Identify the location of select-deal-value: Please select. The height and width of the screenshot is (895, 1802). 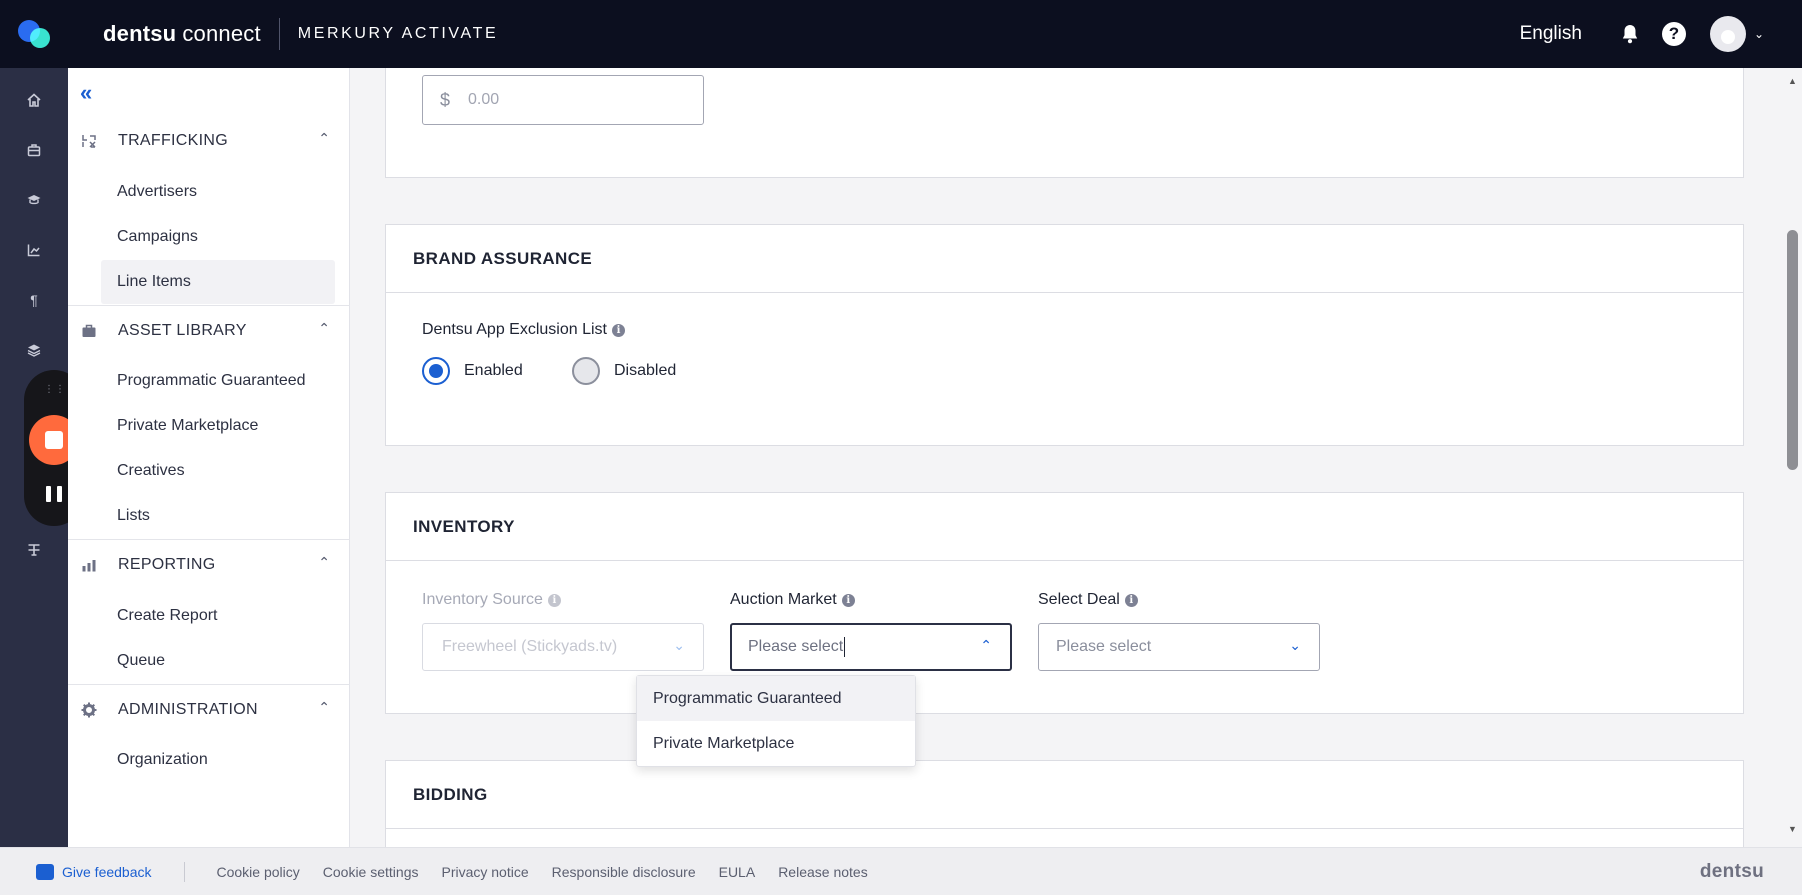
(1104, 646).